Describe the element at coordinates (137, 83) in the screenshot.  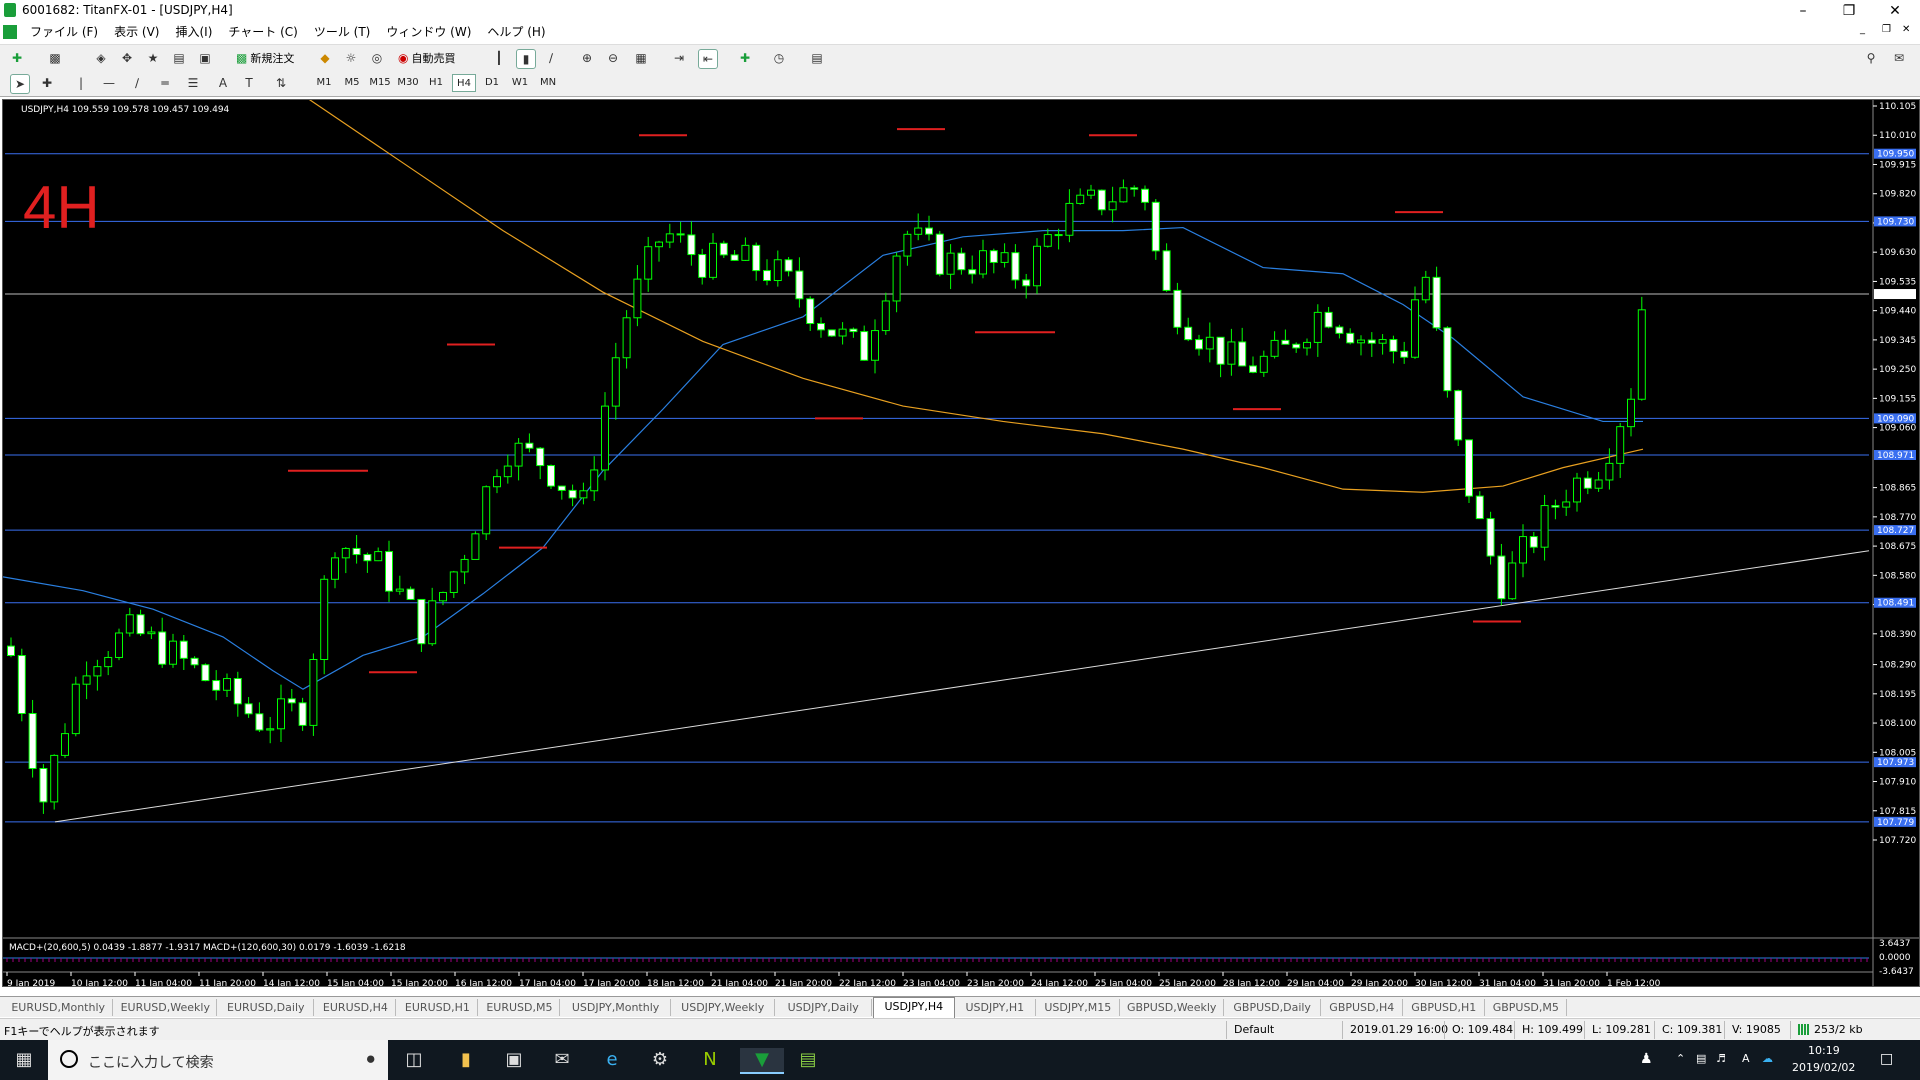
I see `trendline-icon: ∕` at that location.